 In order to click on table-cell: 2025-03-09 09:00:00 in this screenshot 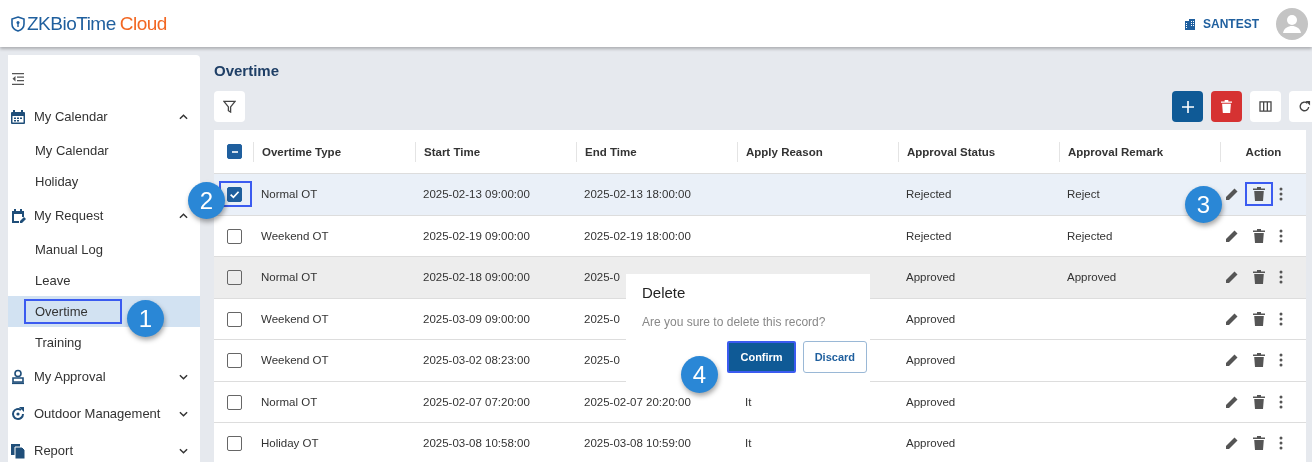, I will do `click(476, 318)`.